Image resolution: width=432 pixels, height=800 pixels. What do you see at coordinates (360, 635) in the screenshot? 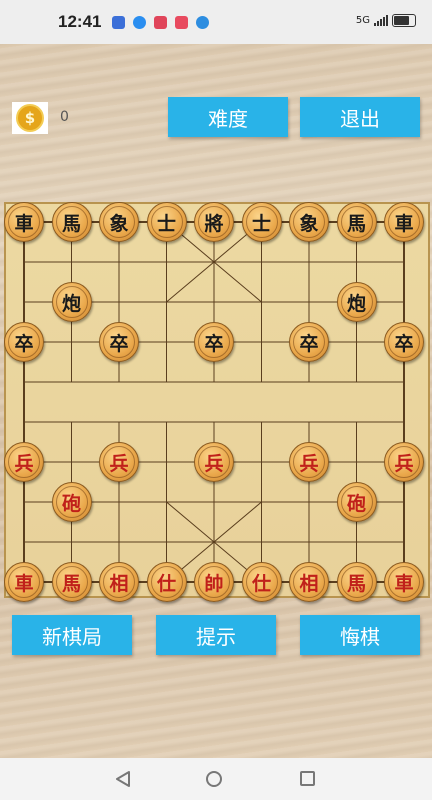
I see `undo-button: 悔棋` at bounding box center [360, 635].